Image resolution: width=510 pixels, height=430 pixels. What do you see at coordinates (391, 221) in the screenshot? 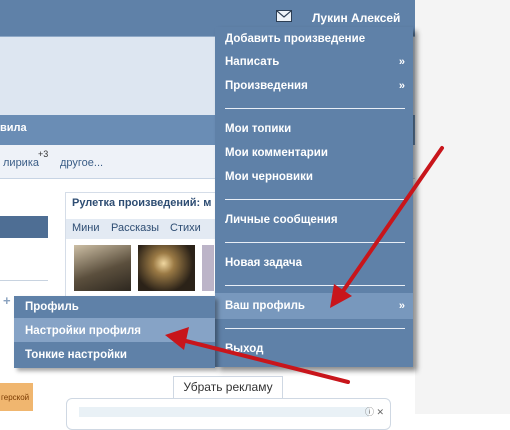
I see `annotation-arrow-to-profile` at bounding box center [391, 221].